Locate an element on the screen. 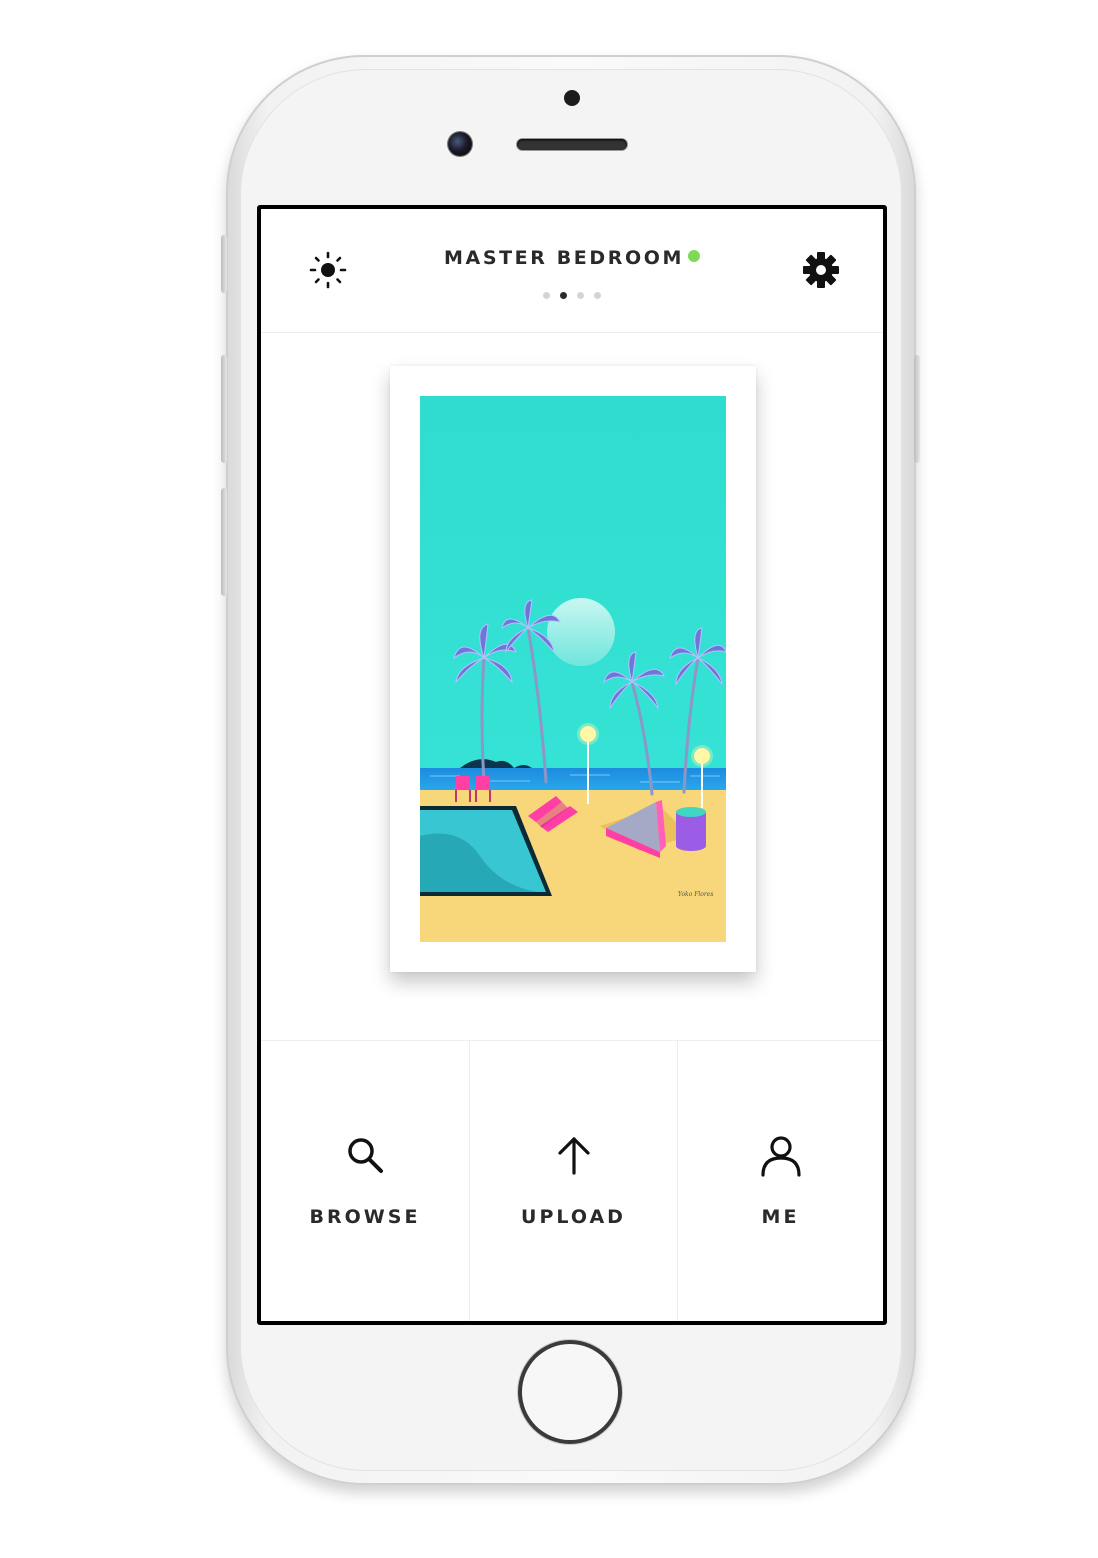  bottom-nav: BROWSE UPLOAD ME is located at coordinates (572, 1180).